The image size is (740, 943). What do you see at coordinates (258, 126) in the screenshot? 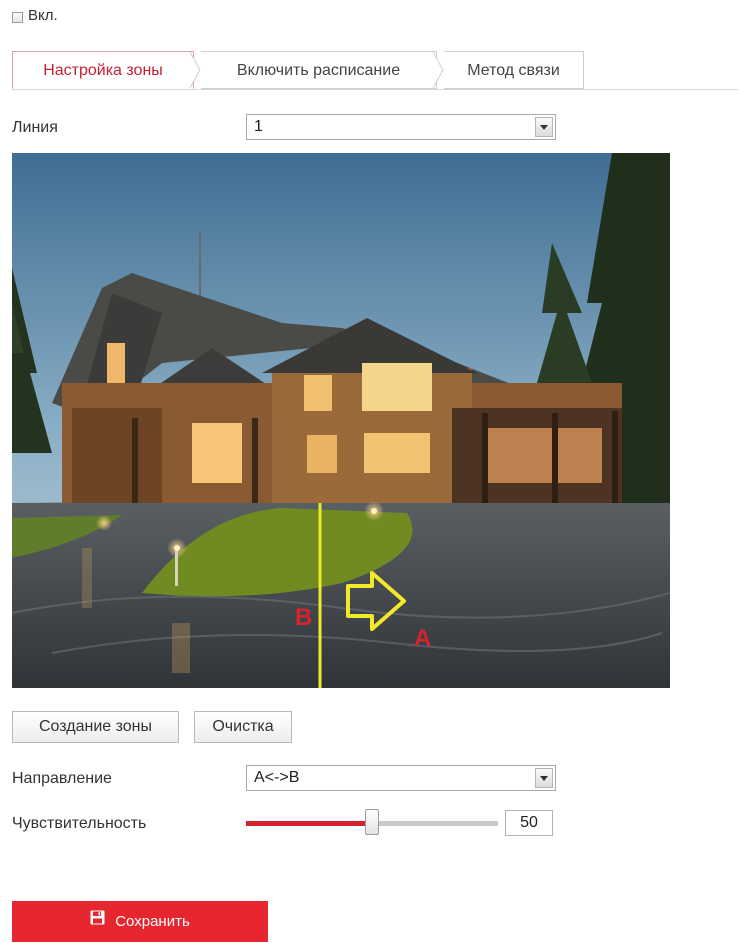
I see `line-select-value: 1` at bounding box center [258, 126].